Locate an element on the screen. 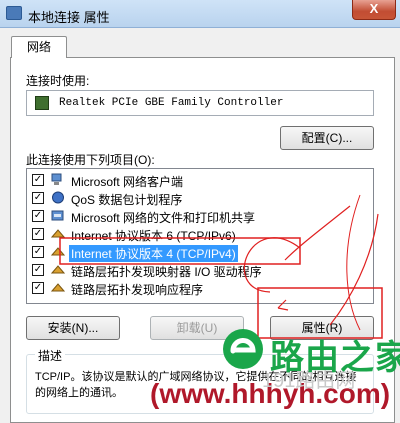  network-adapter-icon is located at coordinates (42, 103).